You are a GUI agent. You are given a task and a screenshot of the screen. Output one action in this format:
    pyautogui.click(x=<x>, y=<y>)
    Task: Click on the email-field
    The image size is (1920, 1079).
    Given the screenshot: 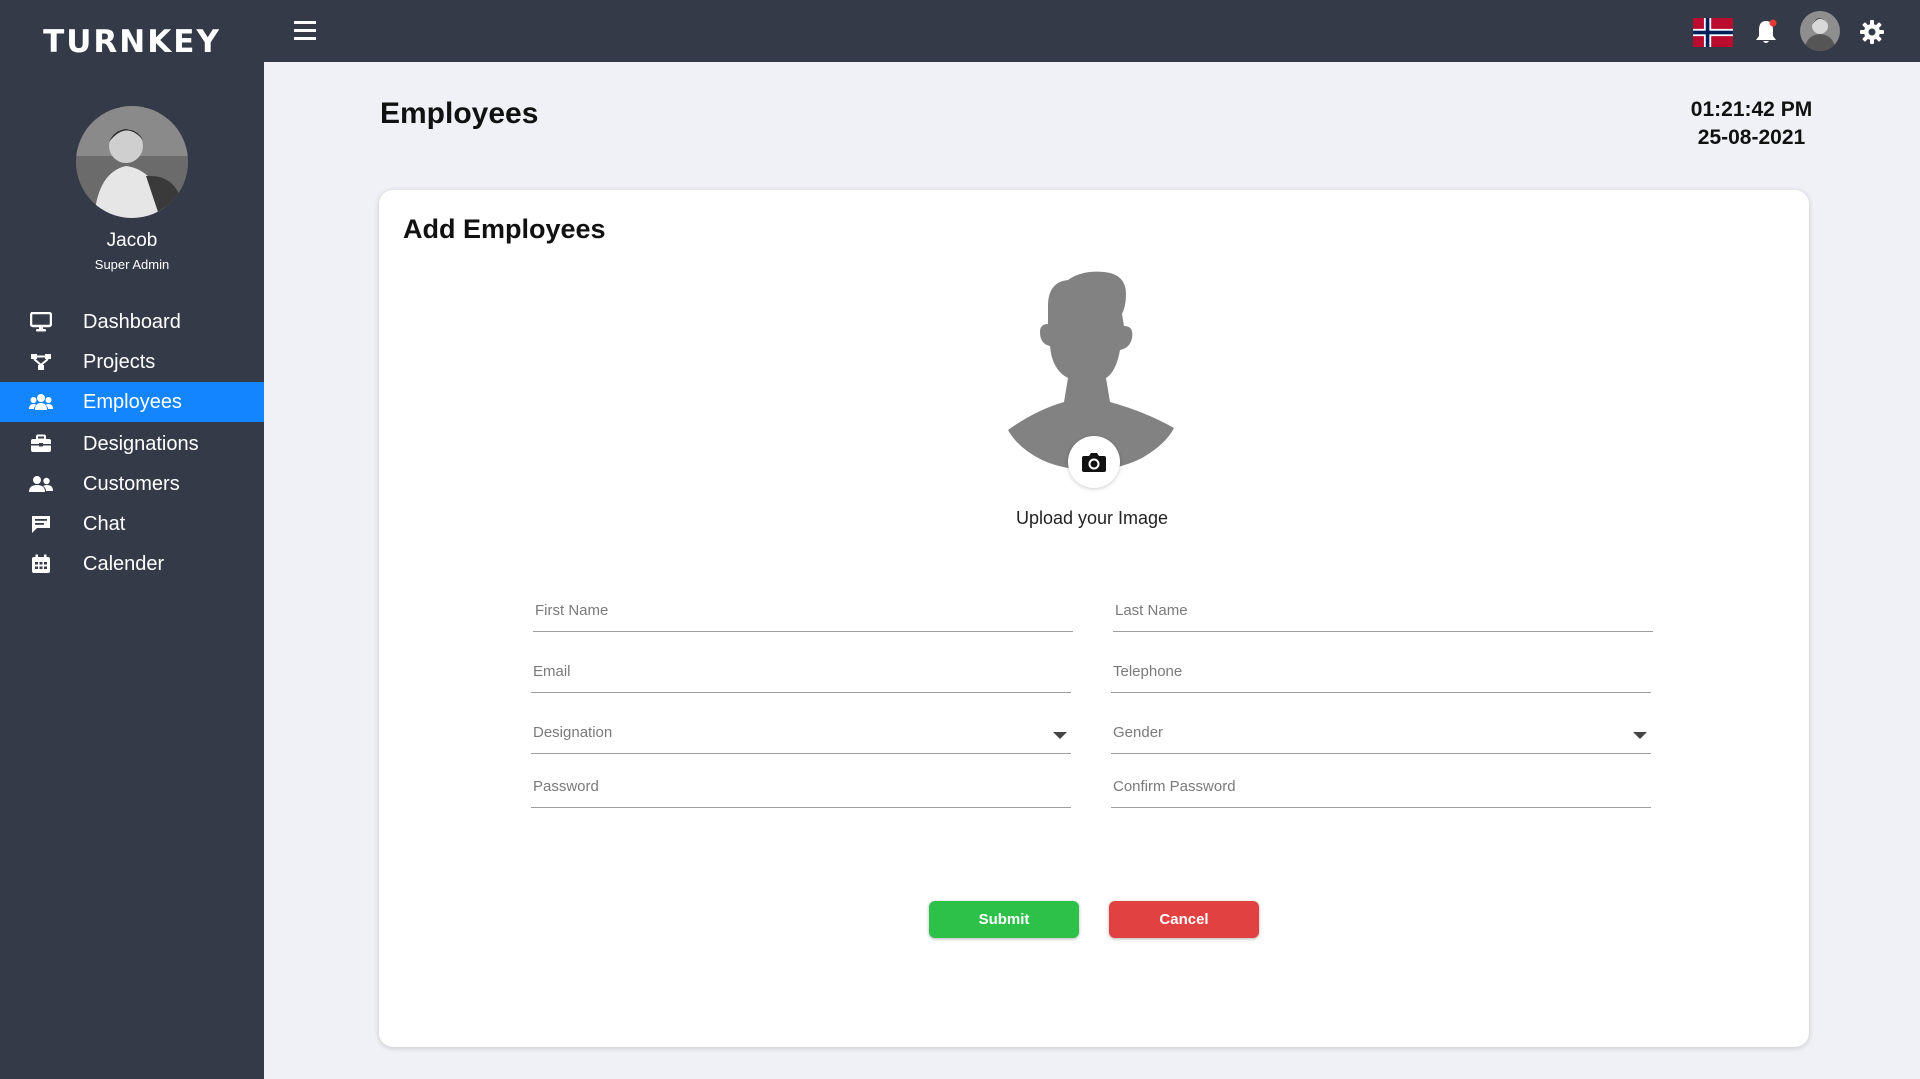 What is the action you would take?
    pyautogui.click(x=801, y=675)
    